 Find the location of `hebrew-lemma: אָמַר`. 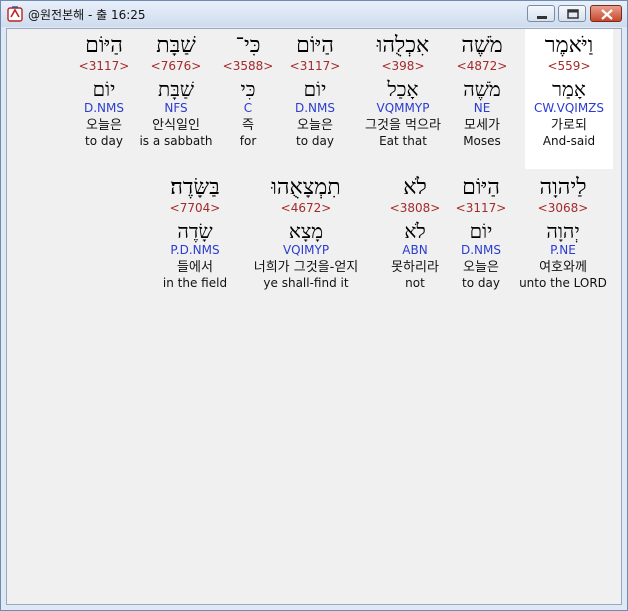

hebrew-lemma: אָמַר is located at coordinates (569, 89).